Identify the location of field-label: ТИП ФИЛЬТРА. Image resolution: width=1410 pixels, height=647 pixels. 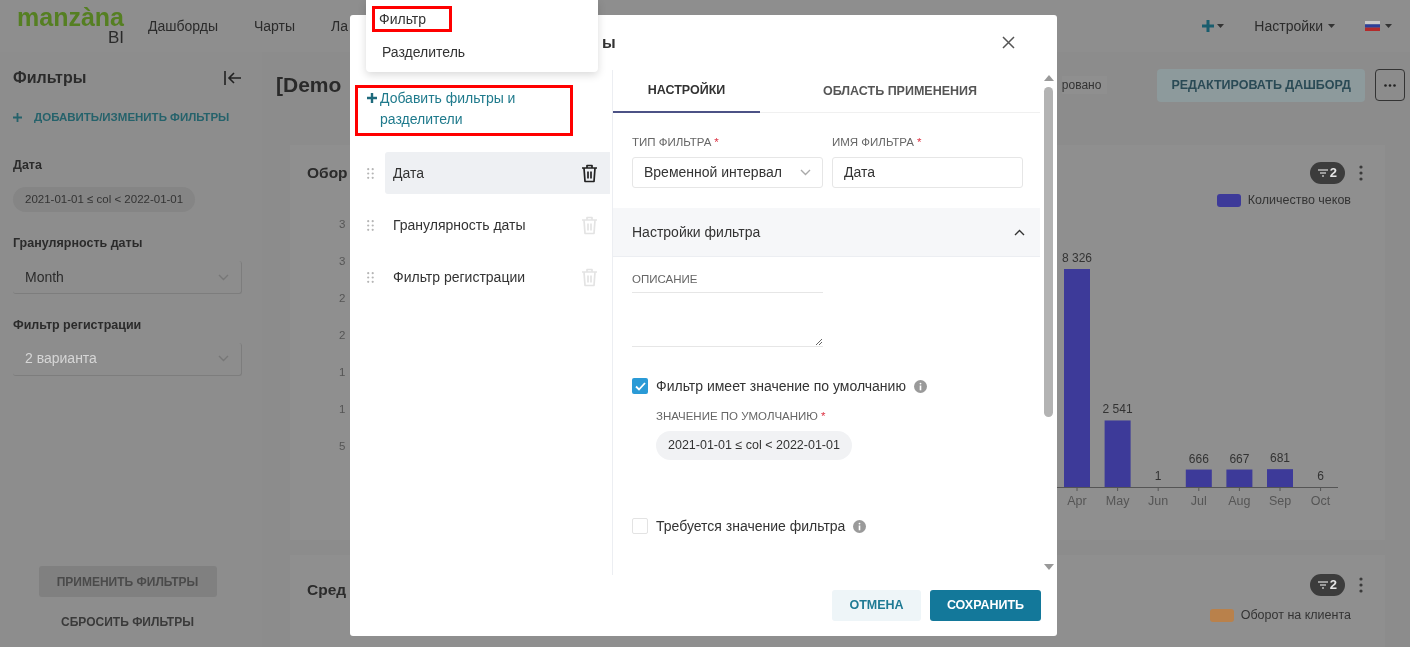
(672, 142).